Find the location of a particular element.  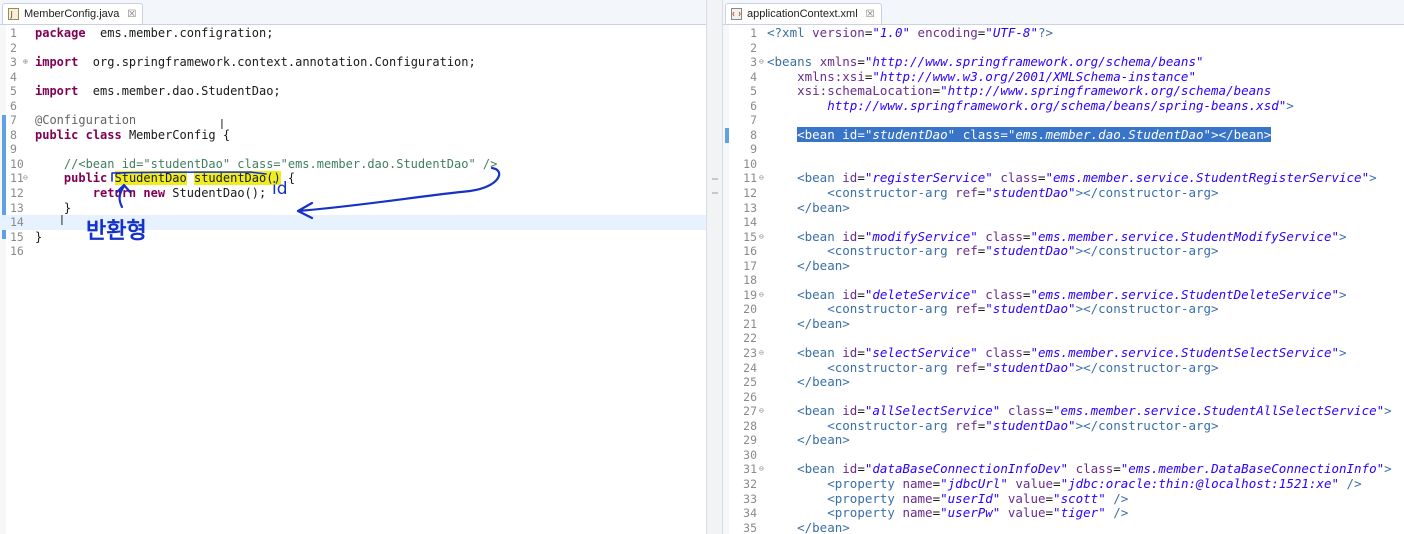

xml-code-line: 14 is located at coordinates (1063, 222).